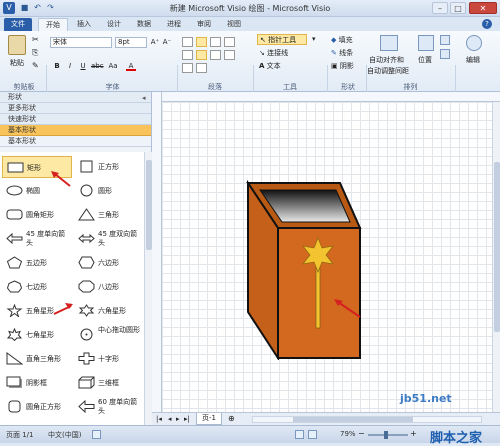 Image resolution: width=500 pixels, height=446 pixels. I want to click on bullets-icon, so click(201, 68).